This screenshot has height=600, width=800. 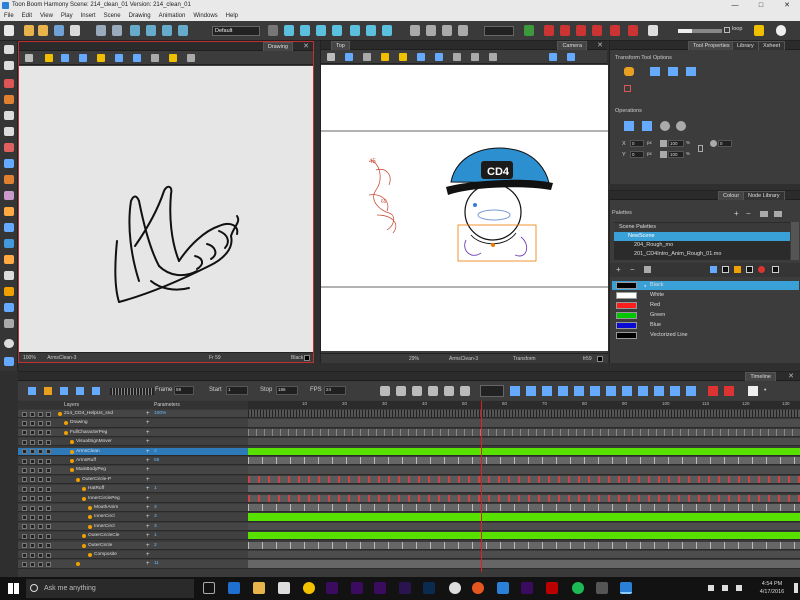 I want to click on open-icon, so click(x=29, y=30).